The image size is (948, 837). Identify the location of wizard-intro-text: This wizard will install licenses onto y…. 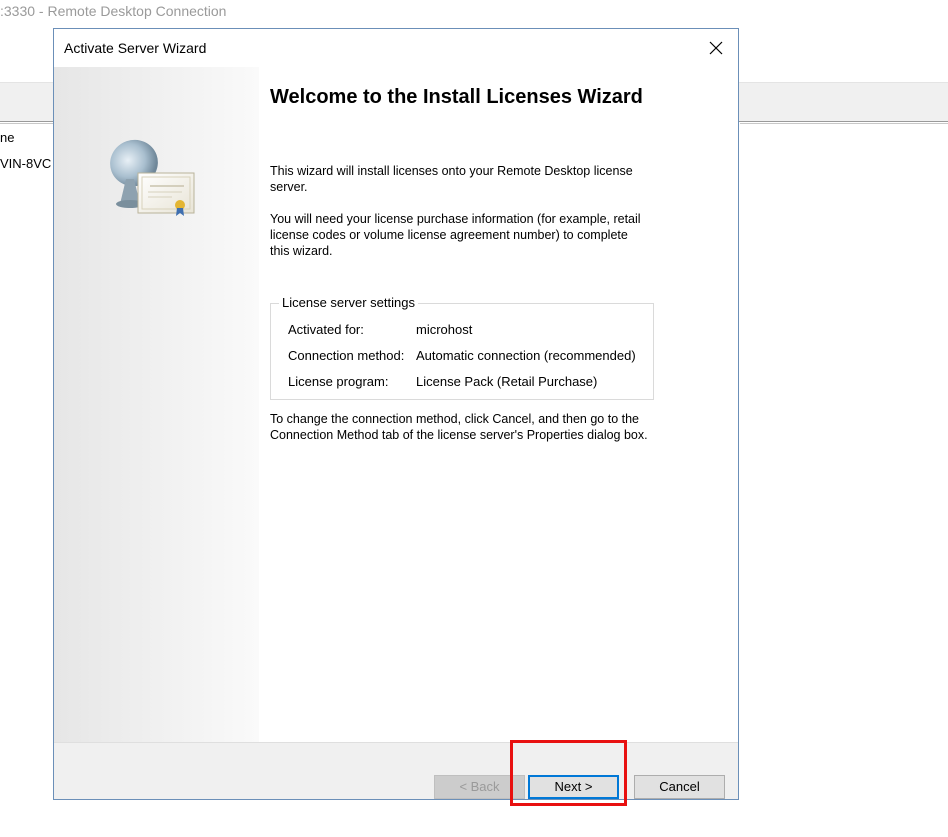
(451, 179).